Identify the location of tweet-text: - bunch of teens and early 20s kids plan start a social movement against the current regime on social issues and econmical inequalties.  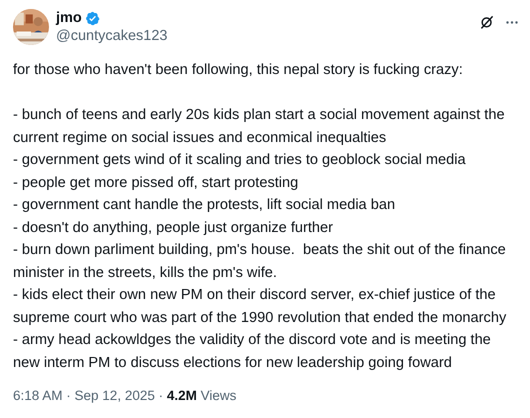
(259, 127).